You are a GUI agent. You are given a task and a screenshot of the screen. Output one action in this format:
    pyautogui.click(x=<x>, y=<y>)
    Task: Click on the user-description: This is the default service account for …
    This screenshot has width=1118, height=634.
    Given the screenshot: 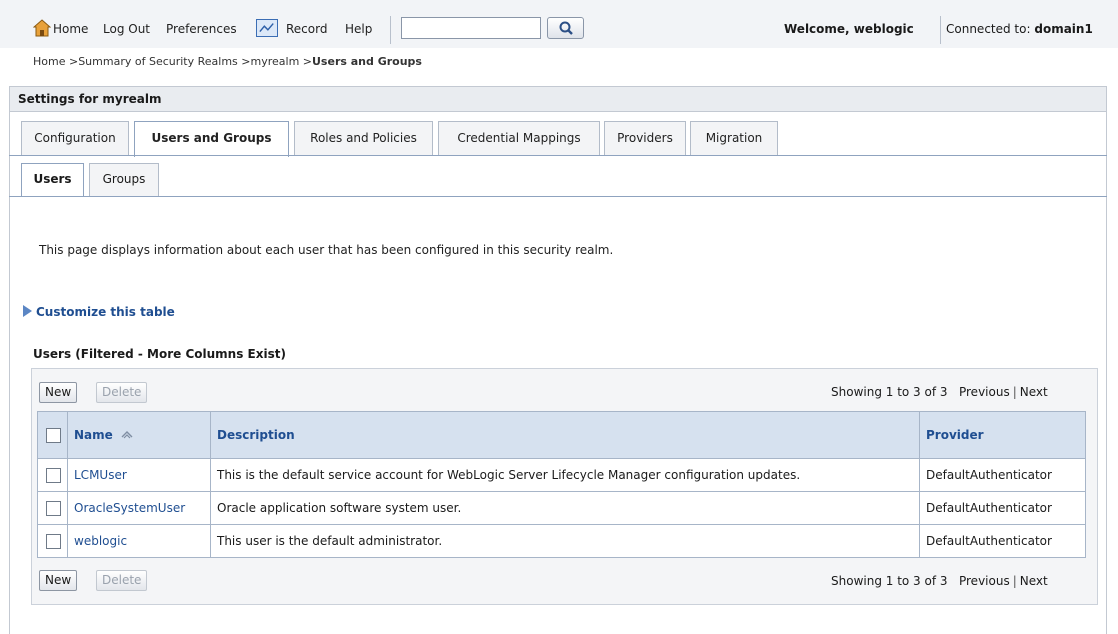 What is the action you would take?
    pyautogui.click(x=565, y=475)
    